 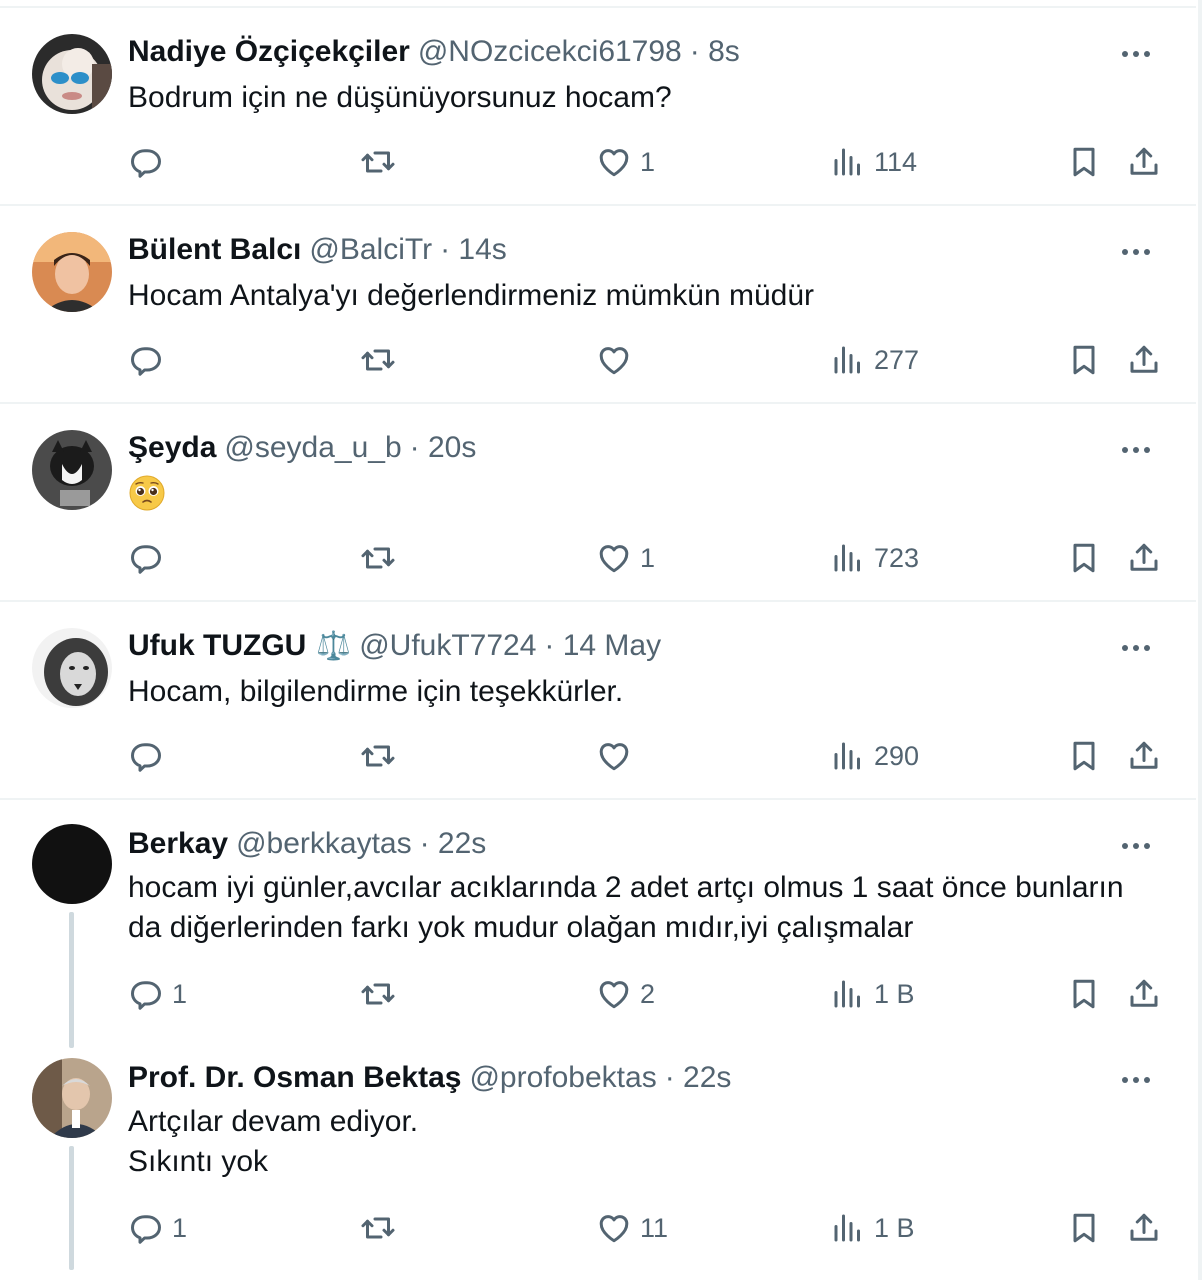 What do you see at coordinates (874, 756) in the screenshot?
I see `views-button: 290` at bounding box center [874, 756].